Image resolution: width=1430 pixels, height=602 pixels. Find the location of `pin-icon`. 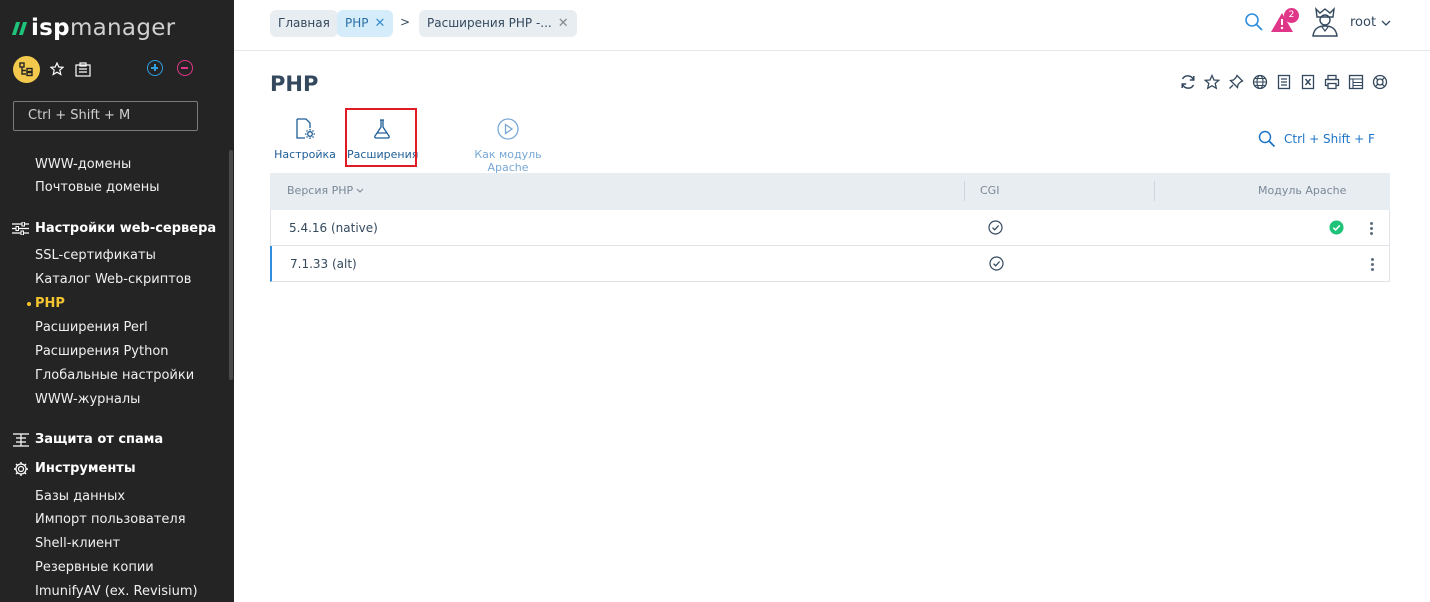

pin-icon is located at coordinates (1236, 82).